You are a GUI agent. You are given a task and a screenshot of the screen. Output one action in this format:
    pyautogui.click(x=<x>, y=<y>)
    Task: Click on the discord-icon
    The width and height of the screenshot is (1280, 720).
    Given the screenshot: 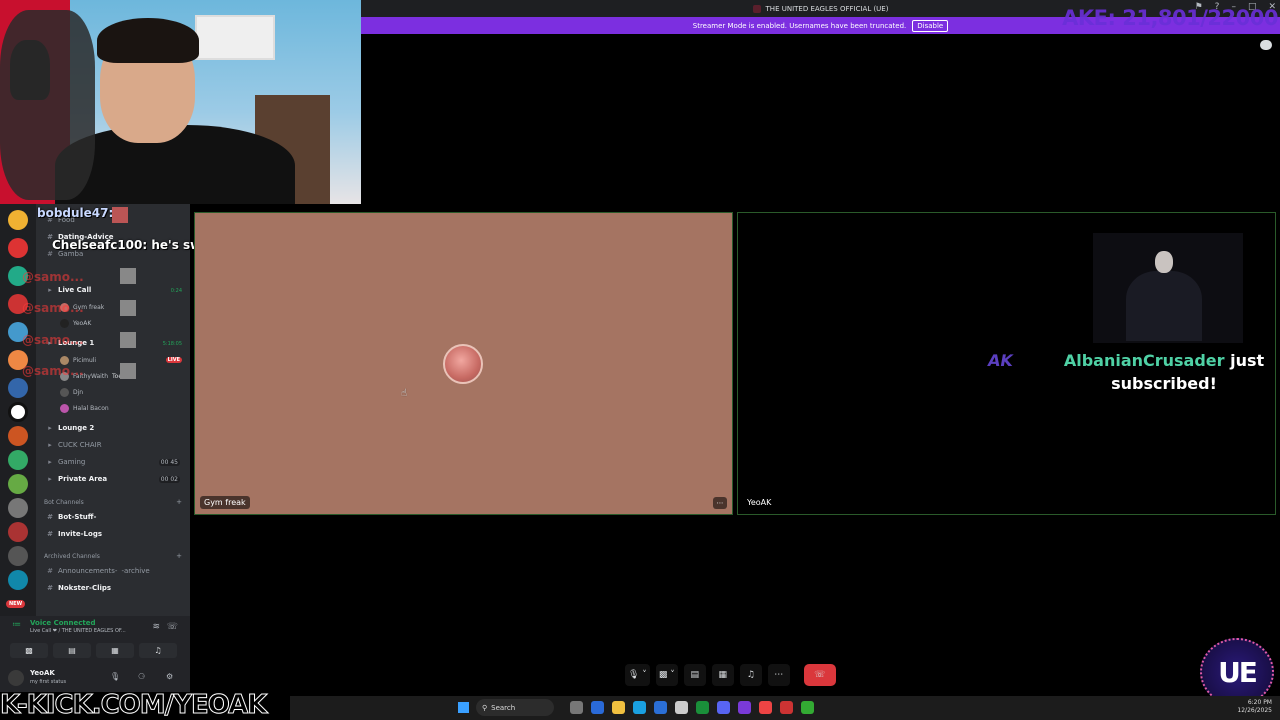 What is the action you would take?
    pyautogui.click(x=723, y=707)
    